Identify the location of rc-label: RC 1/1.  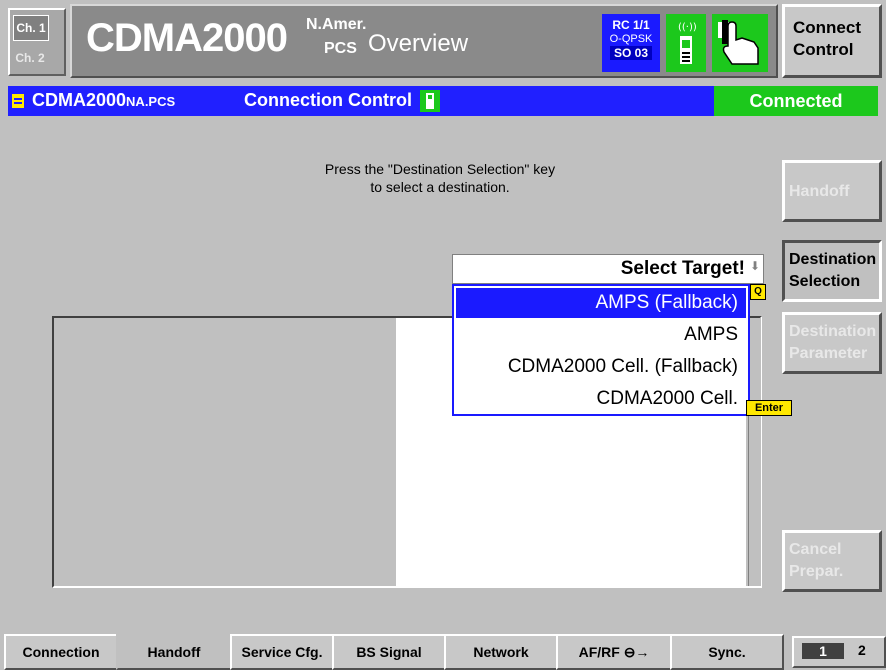
(631, 25).